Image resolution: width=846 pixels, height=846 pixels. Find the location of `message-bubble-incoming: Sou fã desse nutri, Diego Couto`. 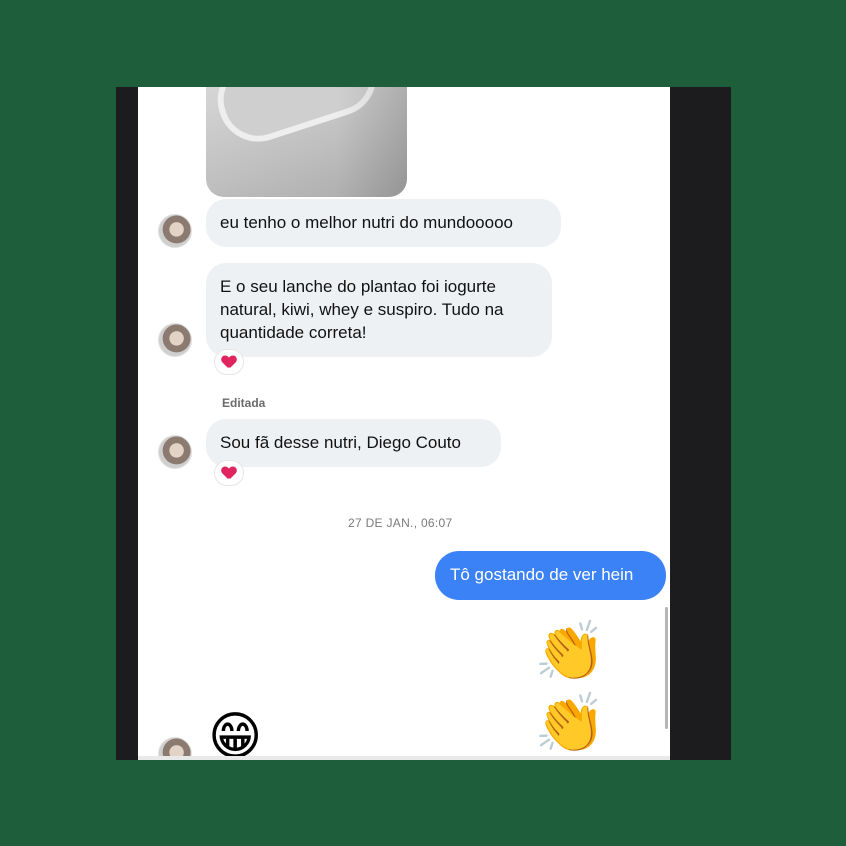

message-bubble-incoming: Sou fã desse nutri, Diego Couto is located at coordinates (353, 443).